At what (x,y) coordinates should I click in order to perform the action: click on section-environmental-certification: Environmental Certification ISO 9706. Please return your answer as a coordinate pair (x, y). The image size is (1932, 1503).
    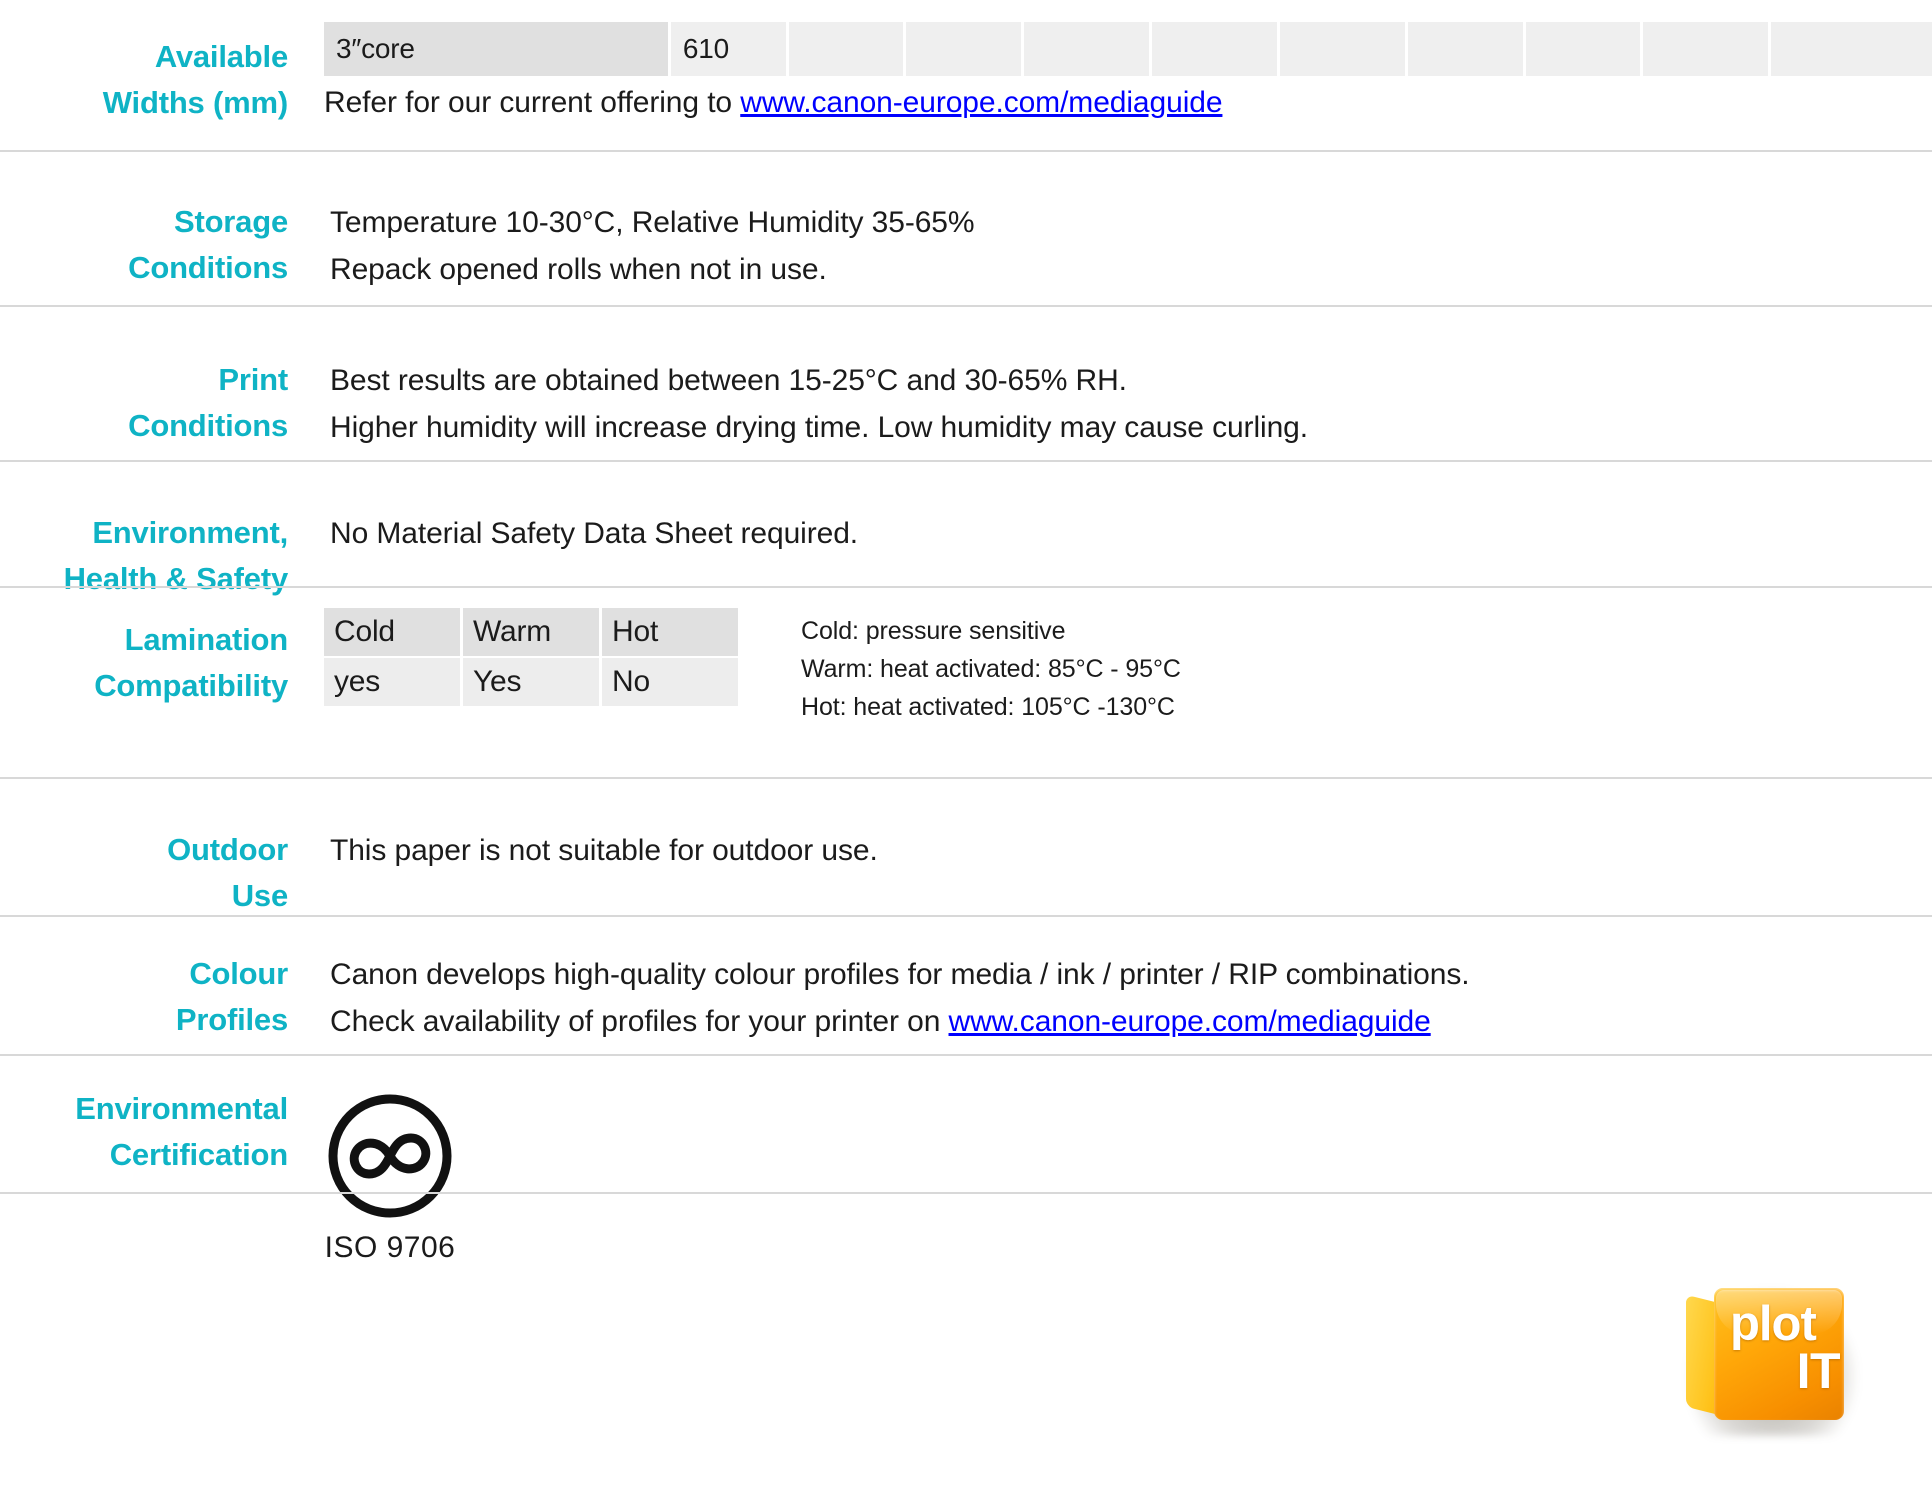
    Looking at the image, I should click on (966, 1160).